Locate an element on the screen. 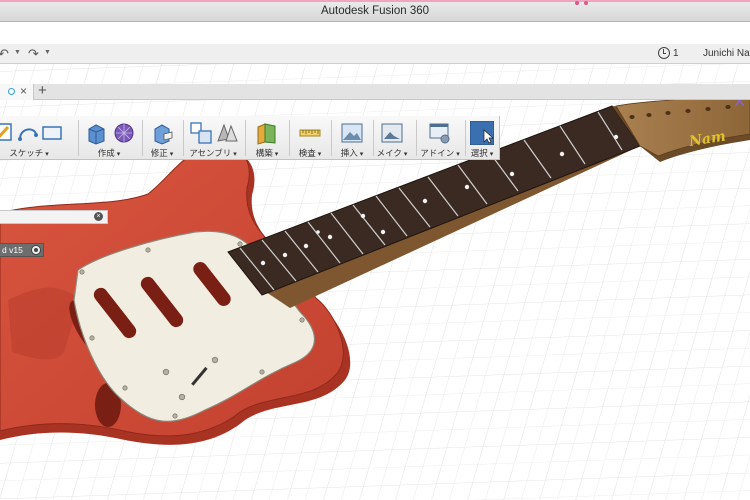 This screenshot has width=750, height=500. sketch-rectangle-icon is located at coordinates (52, 133).